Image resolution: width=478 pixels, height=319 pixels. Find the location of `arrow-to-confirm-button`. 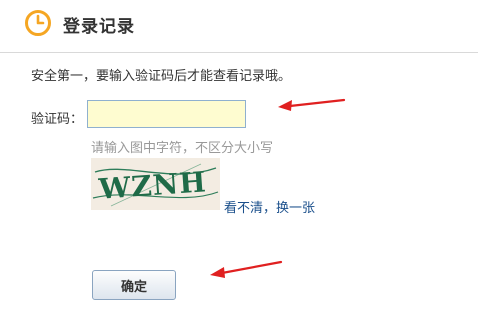

arrow-to-confirm-button is located at coordinates (246, 269).